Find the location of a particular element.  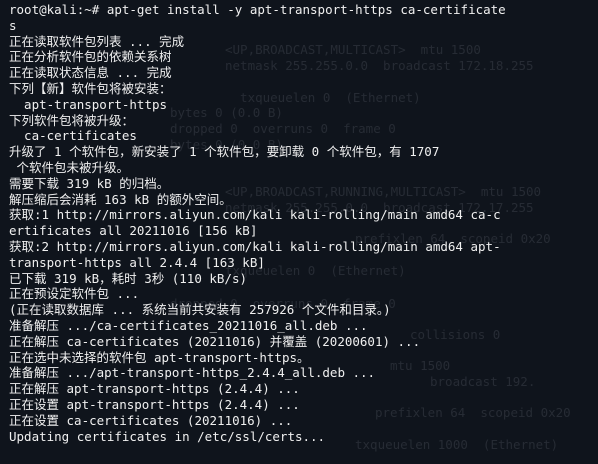

terminal-output-line: 需要下载 319 kB 的归档。 is located at coordinates (89, 183).